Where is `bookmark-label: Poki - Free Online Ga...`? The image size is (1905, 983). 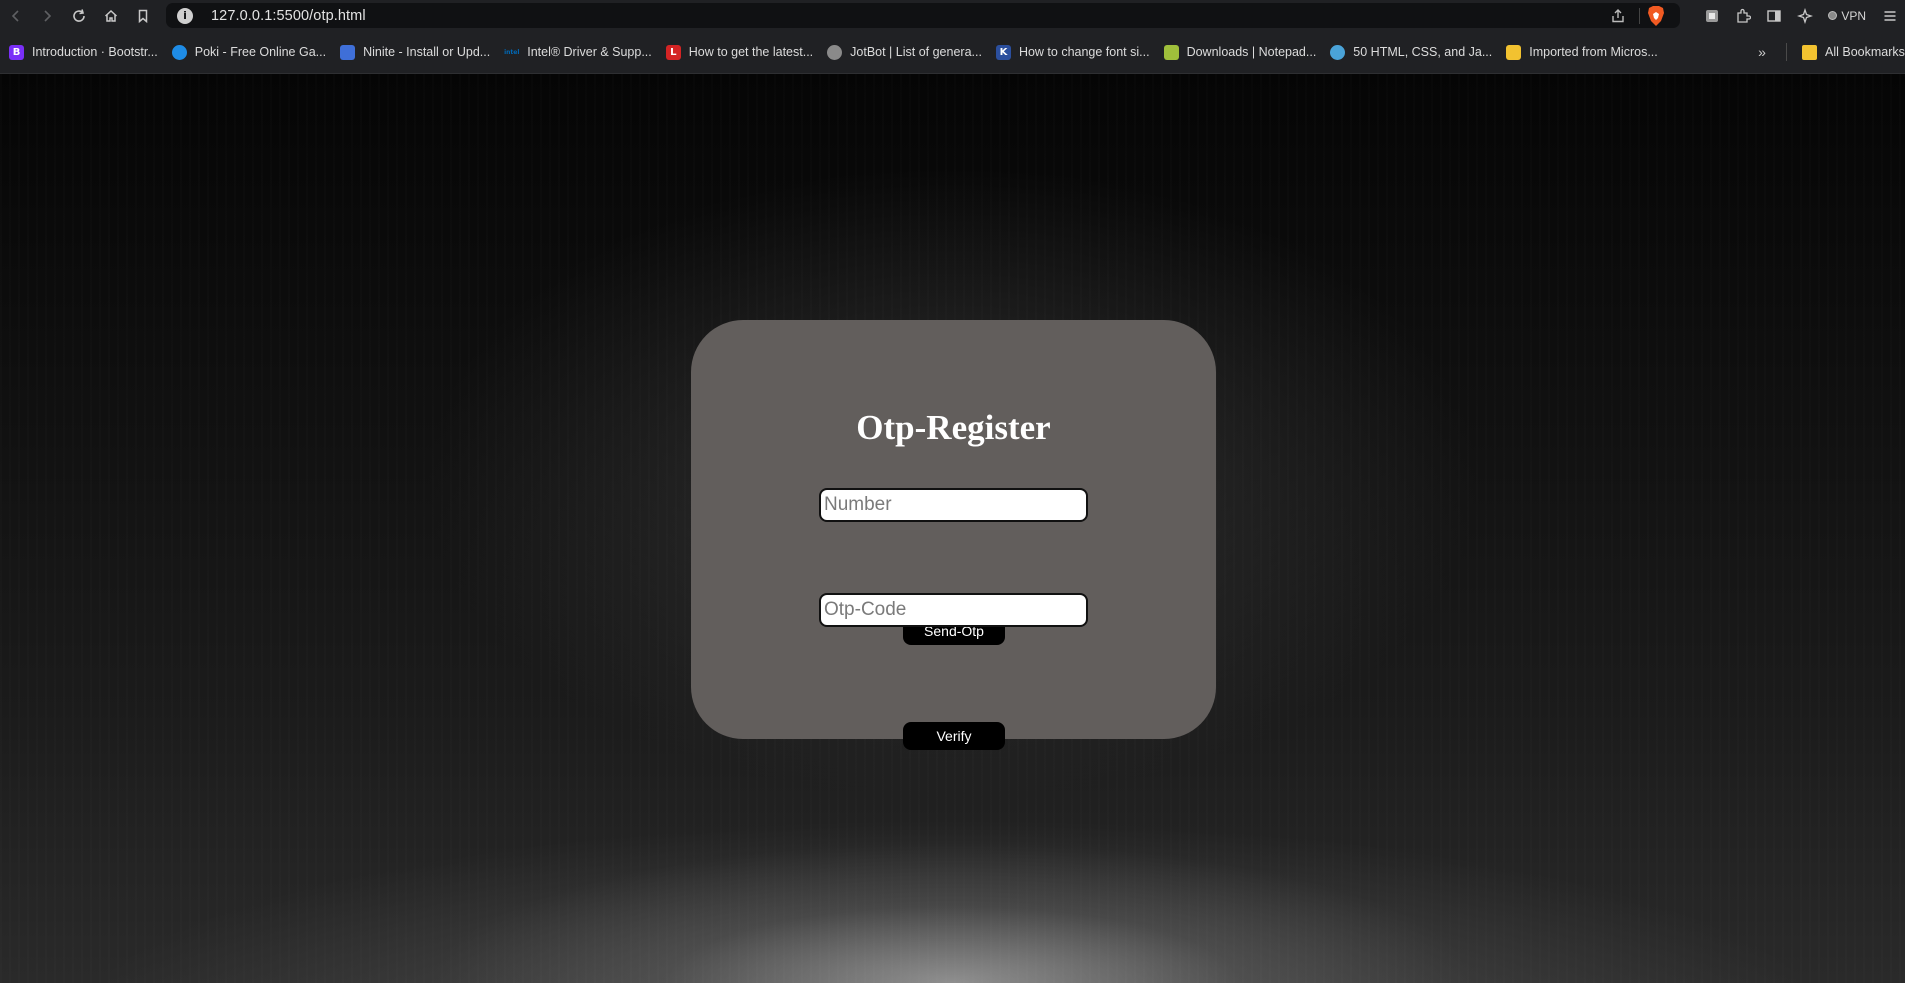 bookmark-label: Poki - Free Online Ga... is located at coordinates (260, 52).